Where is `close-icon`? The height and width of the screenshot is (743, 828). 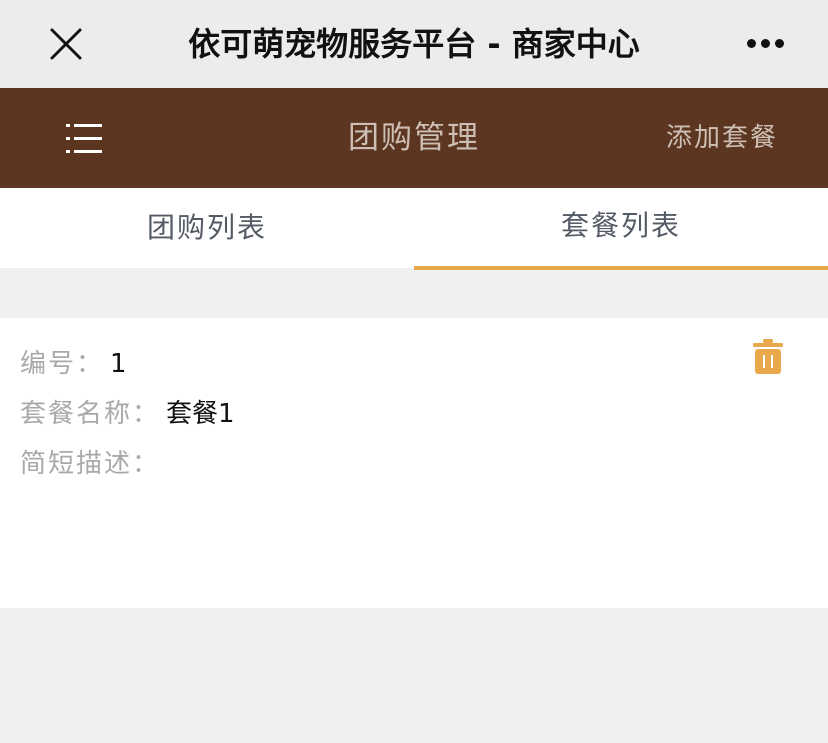
close-icon is located at coordinates (66, 44).